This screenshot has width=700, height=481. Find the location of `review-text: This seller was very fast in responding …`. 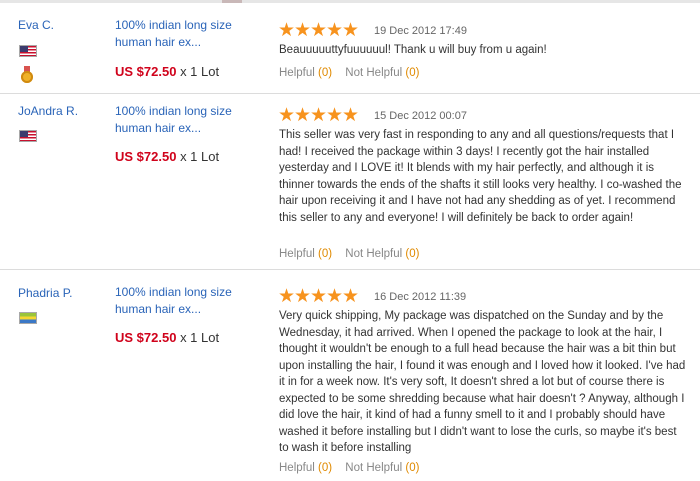

review-text: This seller was very fast in responding … is located at coordinates (480, 176).